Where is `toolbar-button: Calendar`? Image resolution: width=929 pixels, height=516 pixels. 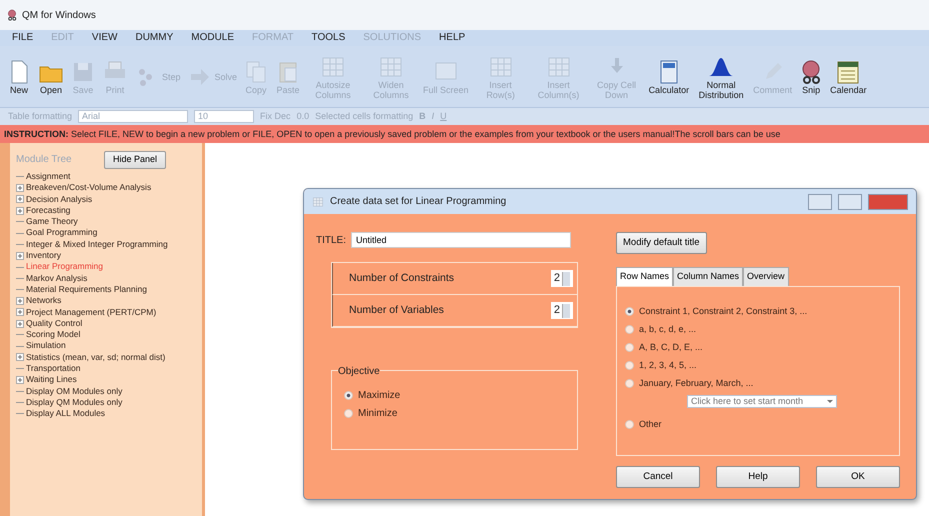 toolbar-button: Calendar is located at coordinates (848, 76).